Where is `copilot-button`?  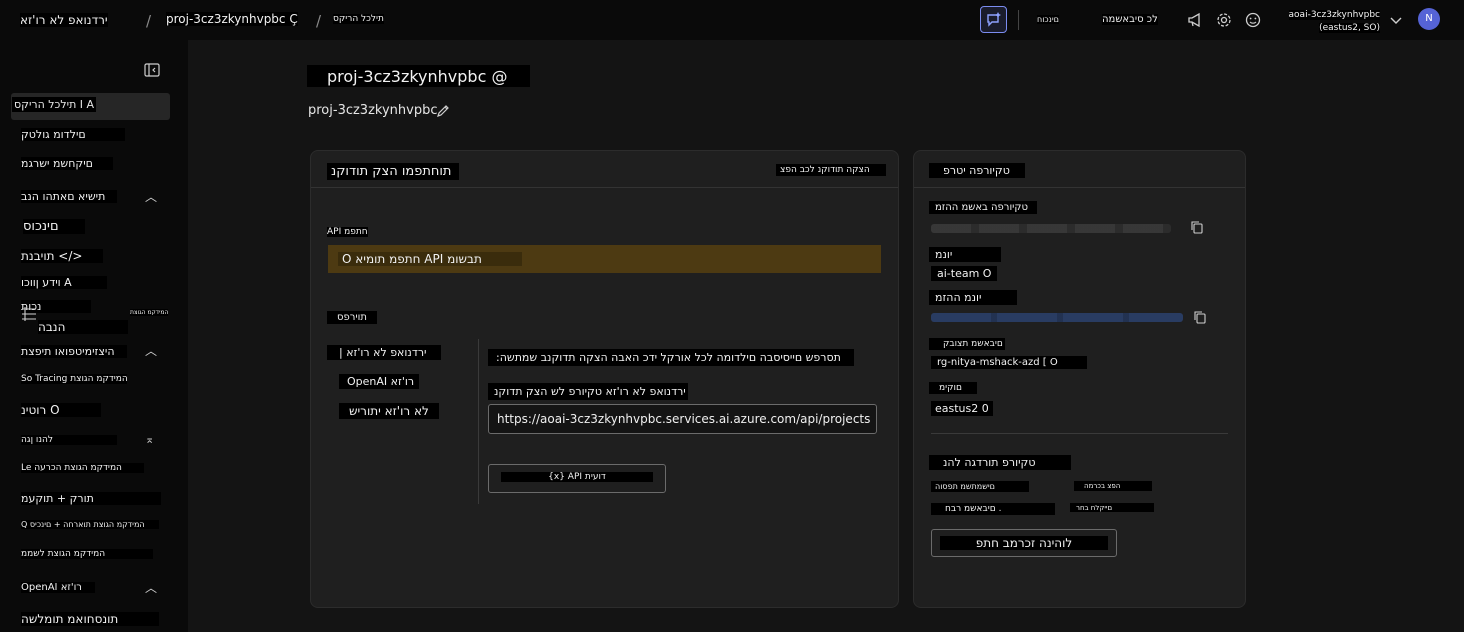 copilot-button is located at coordinates (993, 19).